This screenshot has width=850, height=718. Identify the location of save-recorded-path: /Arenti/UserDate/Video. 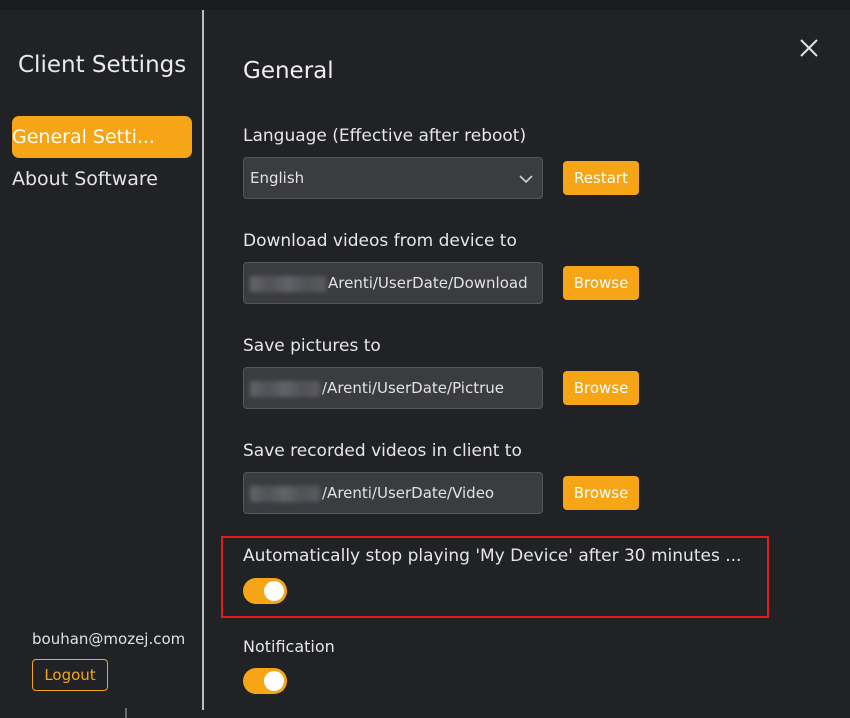
(408, 493).